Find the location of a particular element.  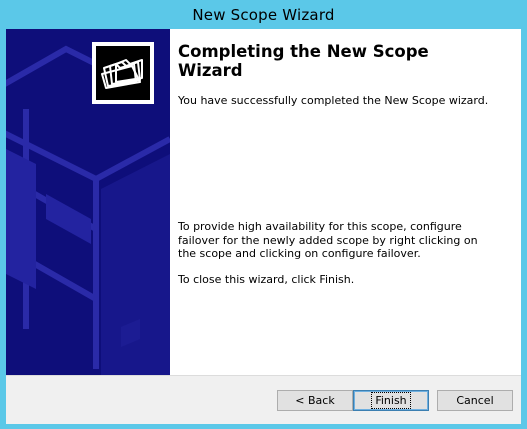

cancel-button-label: Cancel is located at coordinates (475, 400).